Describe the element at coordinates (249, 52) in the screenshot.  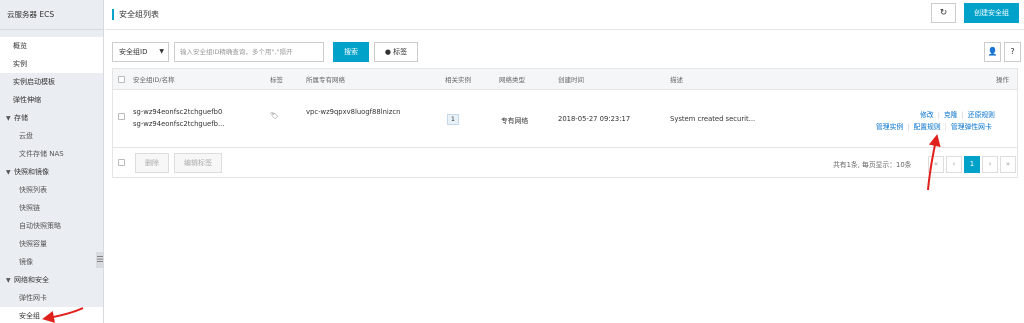
I see `search-input: 输入安全组ID精确查询，多个用","隔开` at that location.